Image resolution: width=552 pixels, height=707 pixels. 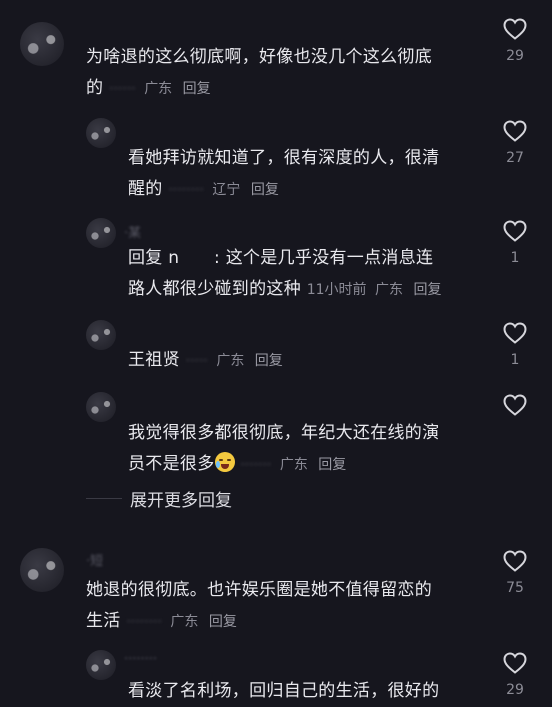 What do you see at coordinates (94, 559) in the screenshot?
I see `username: ·短` at bounding box center [94, 559].